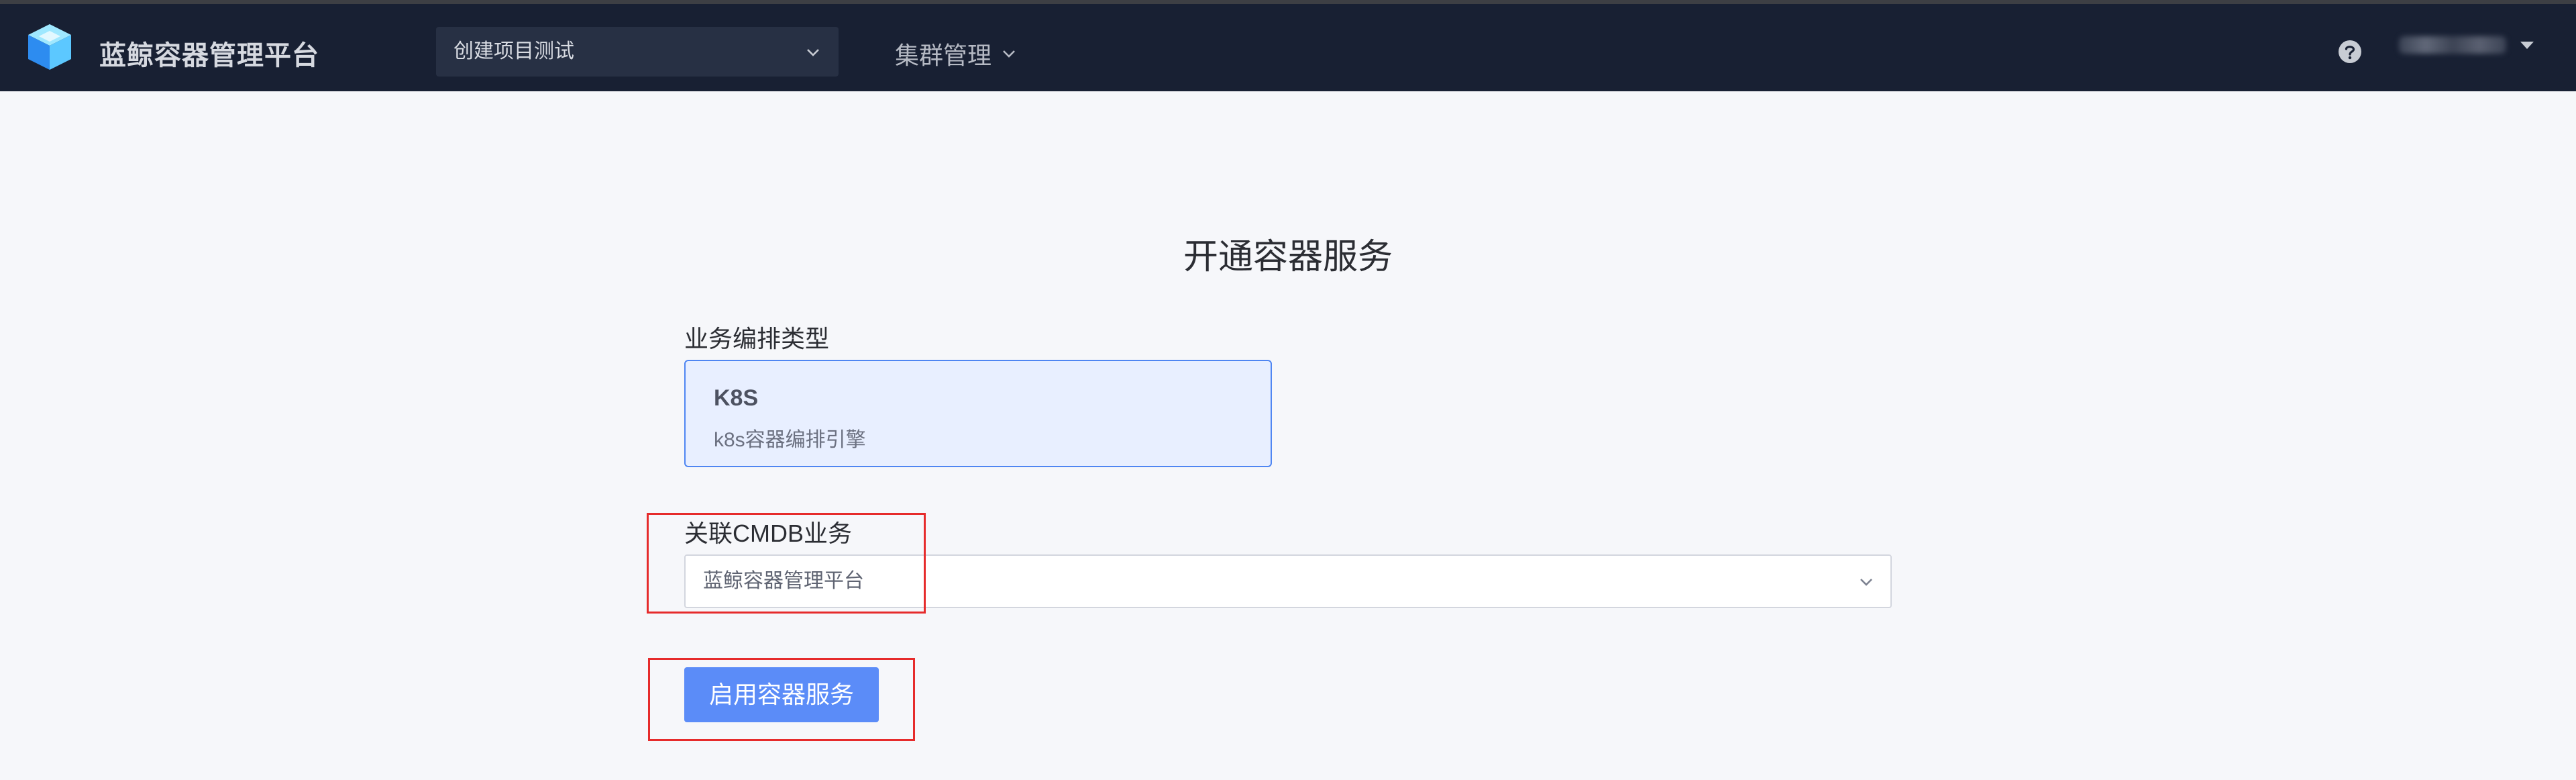  I want to click on k8s-option-description: k8s容器编排引擎, so click(790, 440).